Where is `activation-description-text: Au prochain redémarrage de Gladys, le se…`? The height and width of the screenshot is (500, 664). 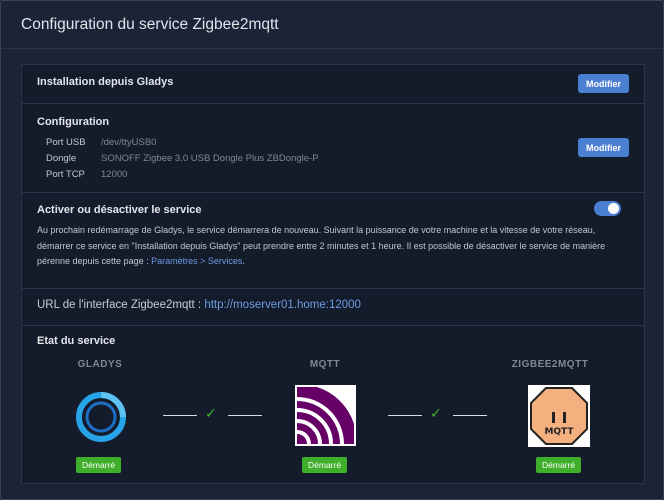 activation-description-text: Au prochain redémarrage de Gladys, le se… is located at coordinates (321, 245).